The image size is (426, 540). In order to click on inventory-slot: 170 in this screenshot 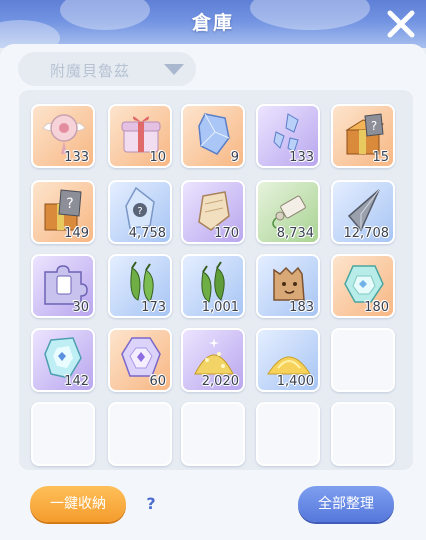, I will do `click(213, 212)`.